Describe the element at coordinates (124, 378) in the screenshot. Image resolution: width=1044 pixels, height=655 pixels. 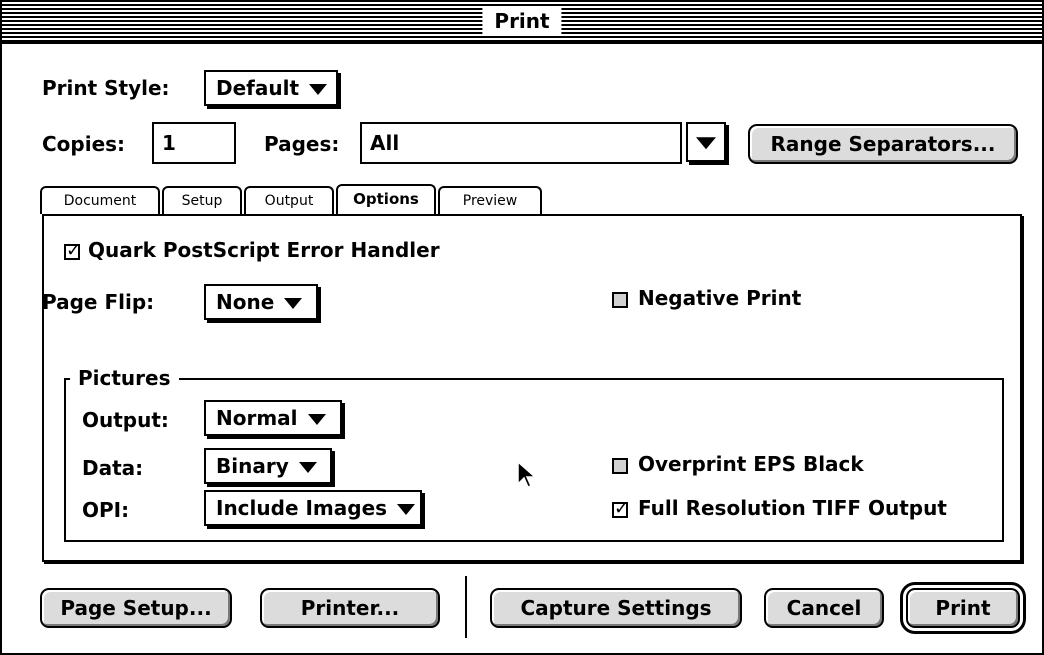
I see `pictures-group-legend: Pictures` at that location.